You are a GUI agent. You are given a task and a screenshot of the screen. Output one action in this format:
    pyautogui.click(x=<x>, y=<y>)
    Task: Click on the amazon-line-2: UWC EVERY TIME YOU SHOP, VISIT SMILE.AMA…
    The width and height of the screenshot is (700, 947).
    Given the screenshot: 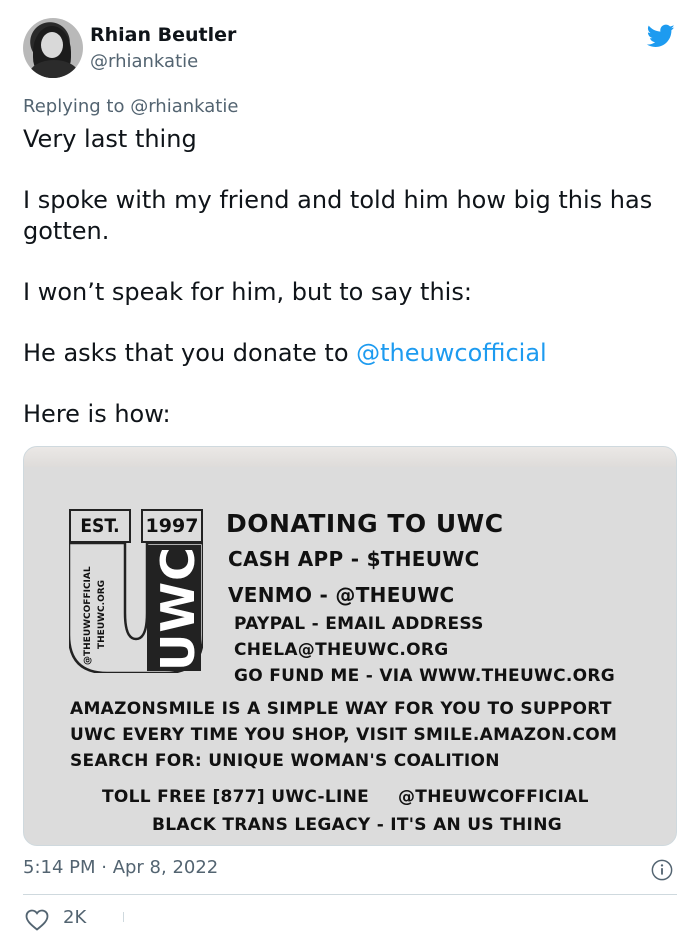 What is the action you would take?
    pyautogui.click(x=344, y=735)
    